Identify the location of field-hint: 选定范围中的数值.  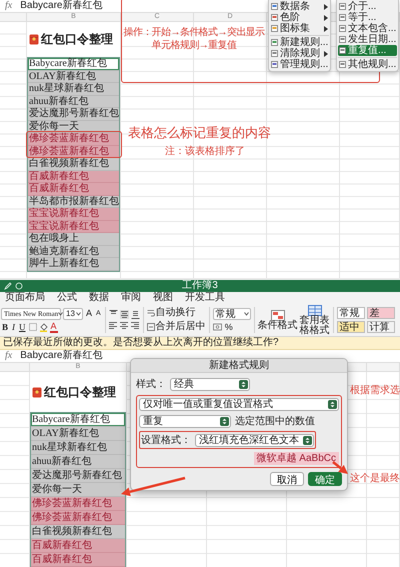
(275, 421).